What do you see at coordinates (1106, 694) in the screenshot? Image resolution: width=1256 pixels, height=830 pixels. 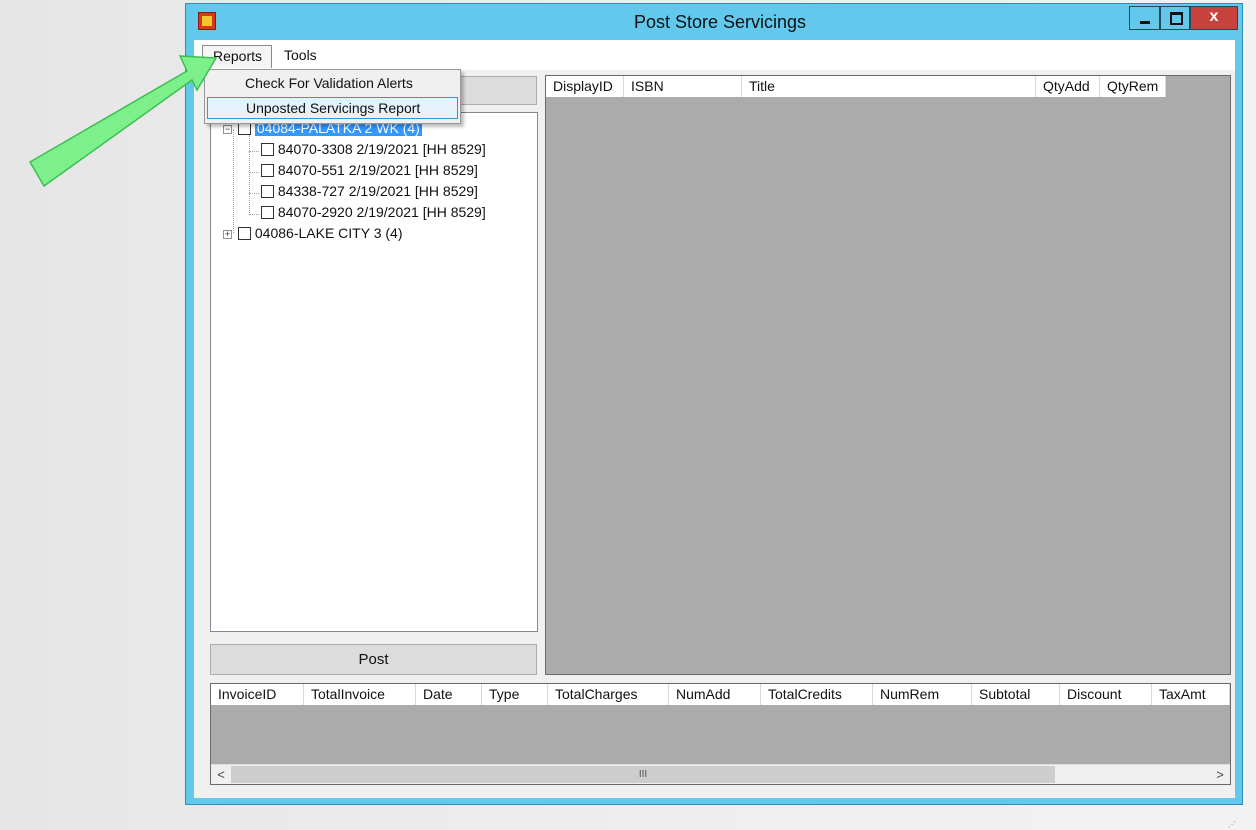 I see `column-header: Discount` at bounding box center [1106, 694].